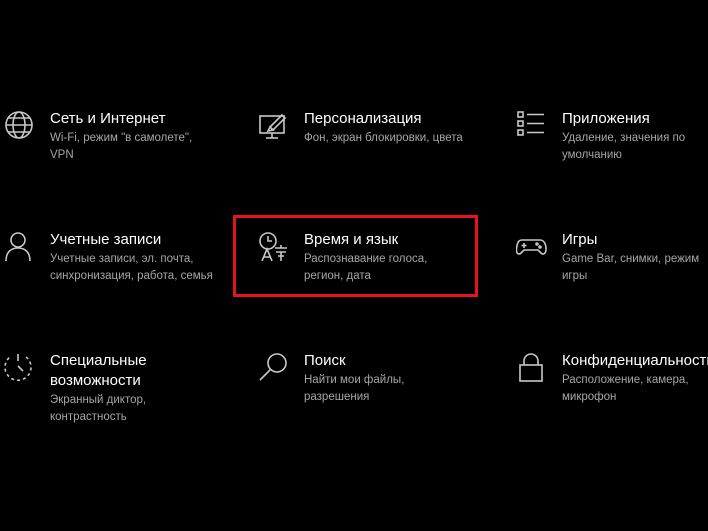 This screenshot has width=708, height=531. Describe the element at coordinates (580, 239) in the screenshot. I see `tile-title: Игры` at that location.